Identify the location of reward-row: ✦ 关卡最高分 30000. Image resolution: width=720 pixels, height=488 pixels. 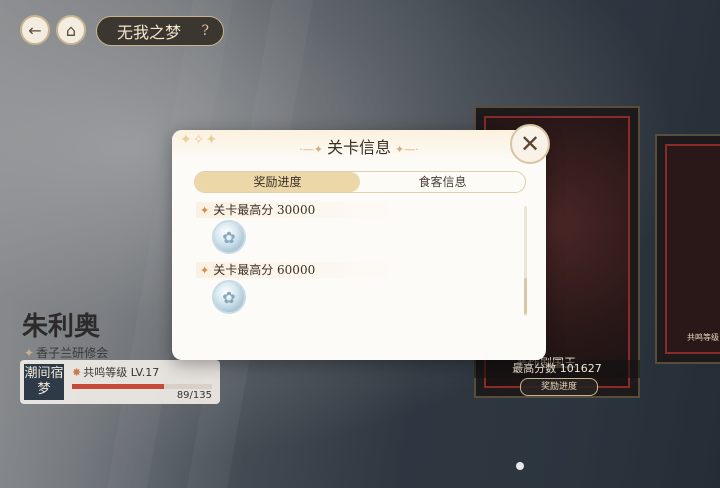
(296, 210).